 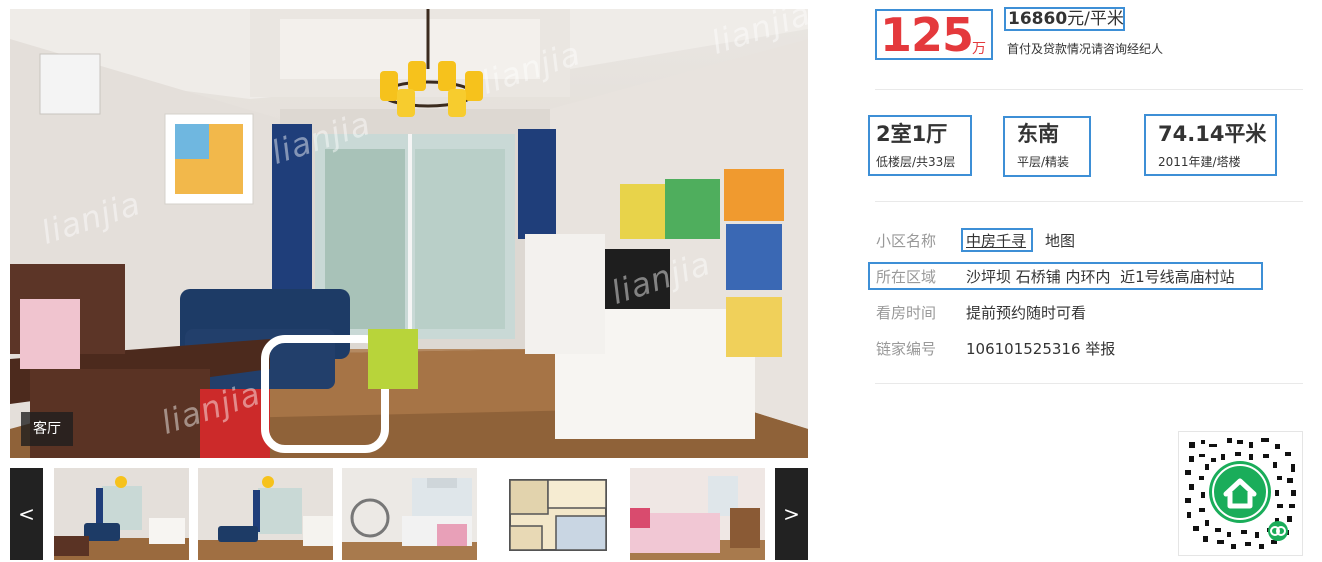 I want to click on thumb-floor-plan, so click(x=553, y=514).